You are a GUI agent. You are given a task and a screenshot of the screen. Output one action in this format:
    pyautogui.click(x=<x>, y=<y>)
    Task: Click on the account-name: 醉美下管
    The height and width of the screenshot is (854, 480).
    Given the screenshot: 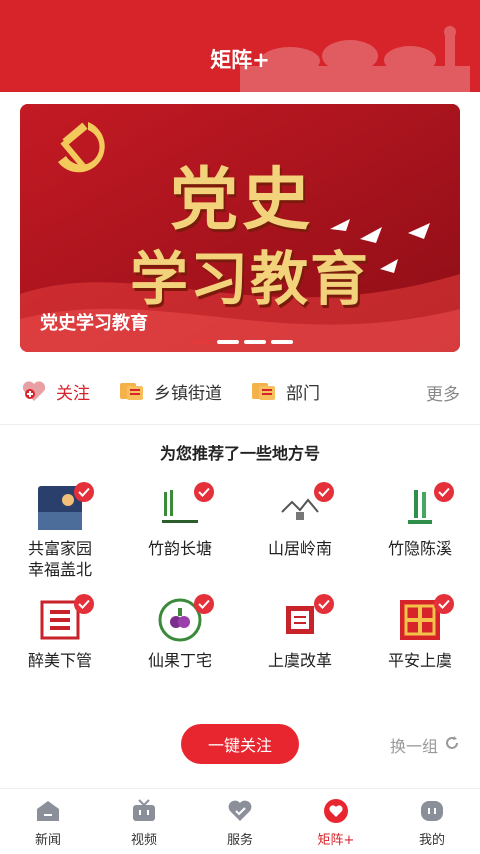 What is the action you would take?
    pyautogui.click(x=59, y=660)
    